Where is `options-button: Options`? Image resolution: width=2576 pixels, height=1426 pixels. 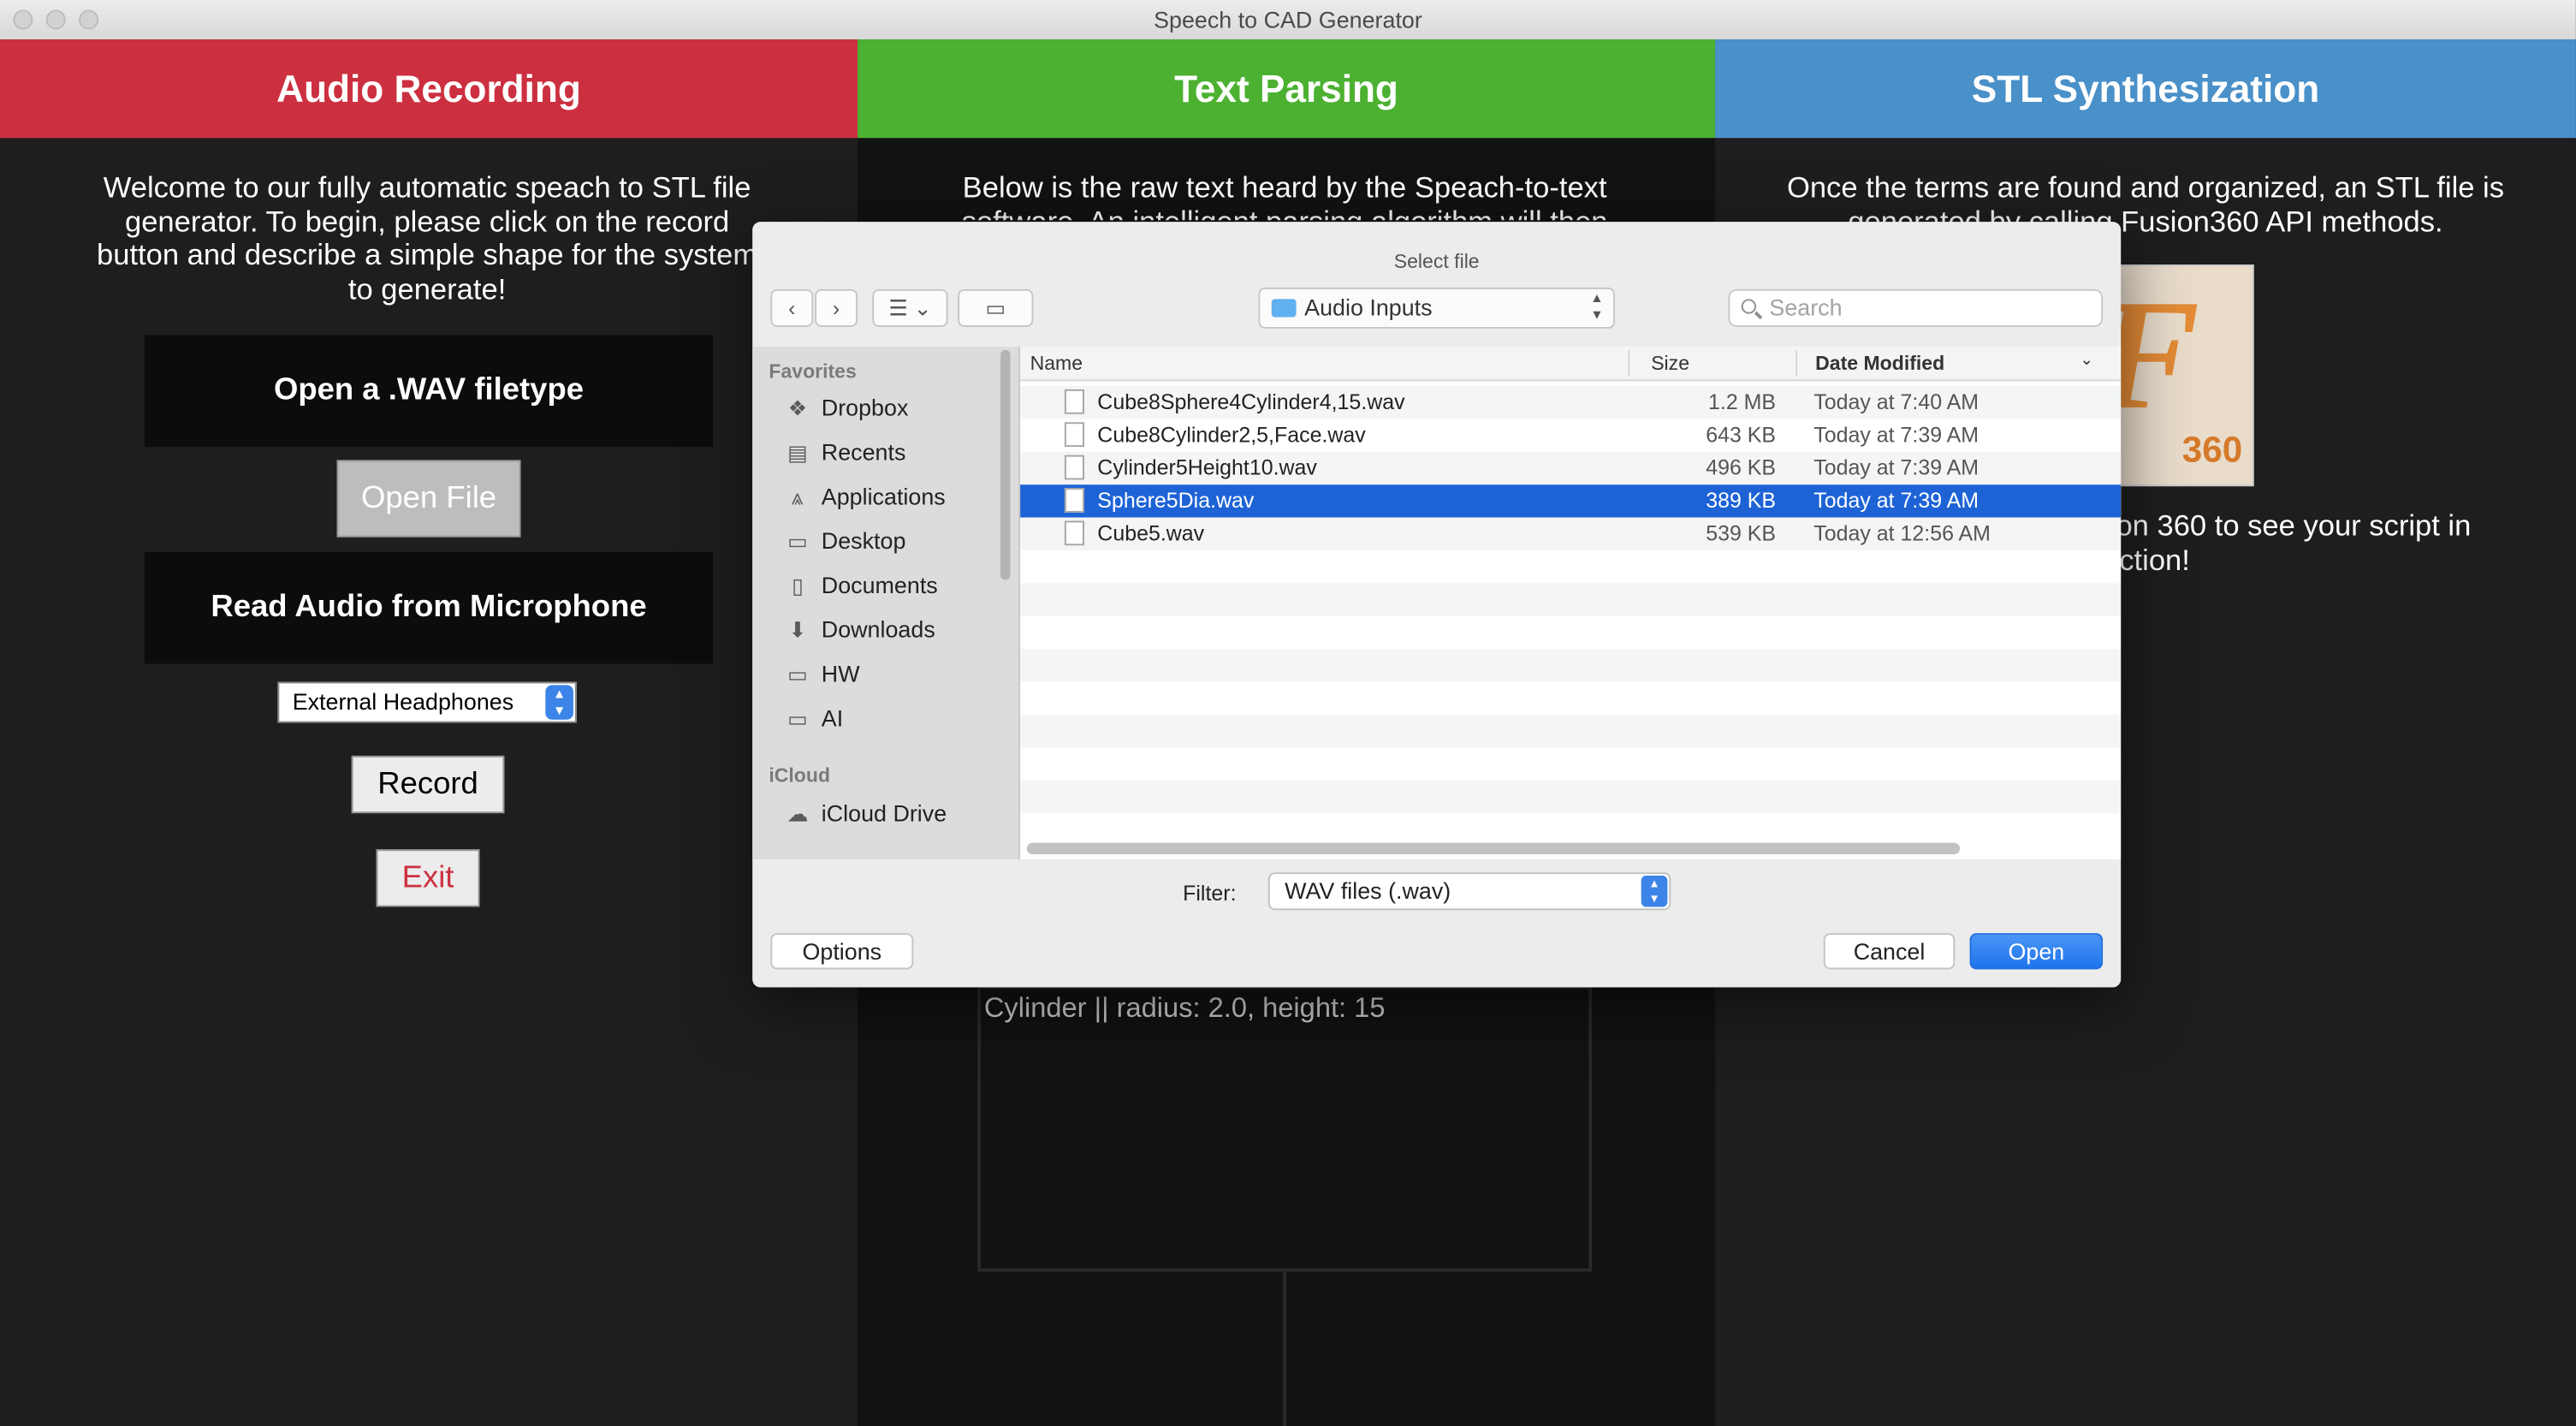
options-button: Options is located at coordinates (842, 952).